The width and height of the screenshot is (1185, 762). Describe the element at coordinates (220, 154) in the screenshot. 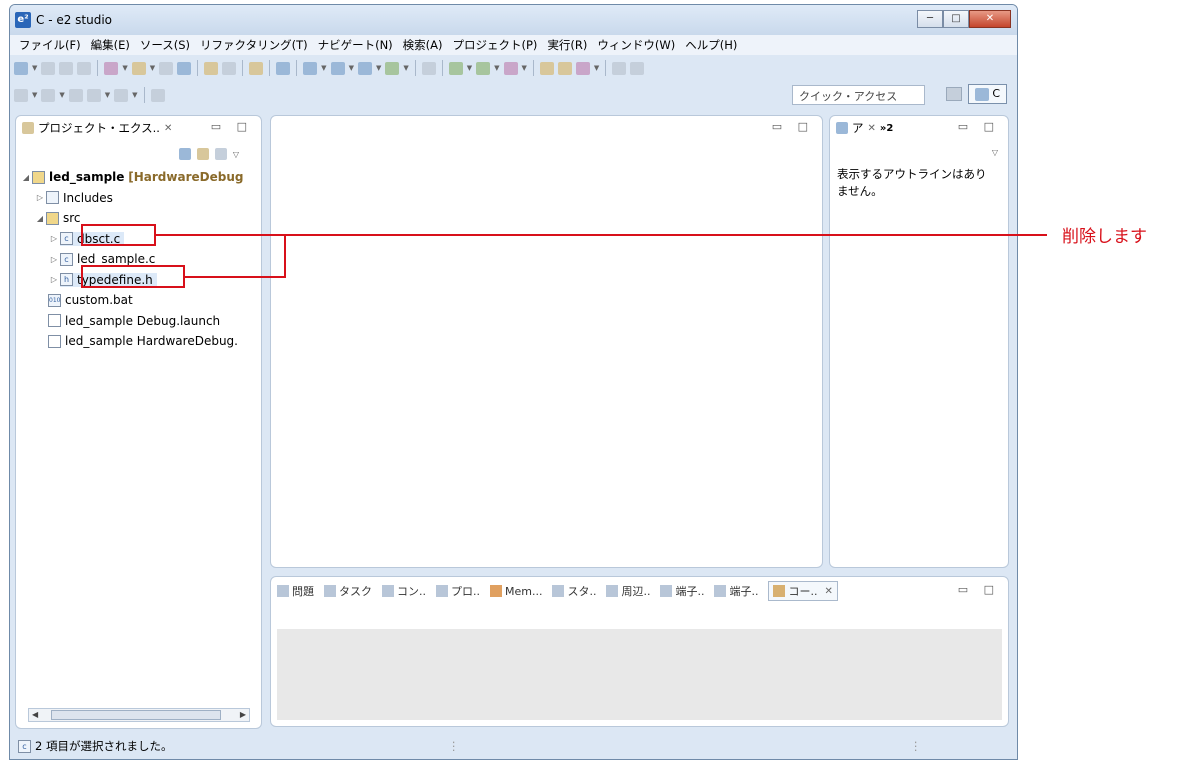

I see `filter-icon` at that location.